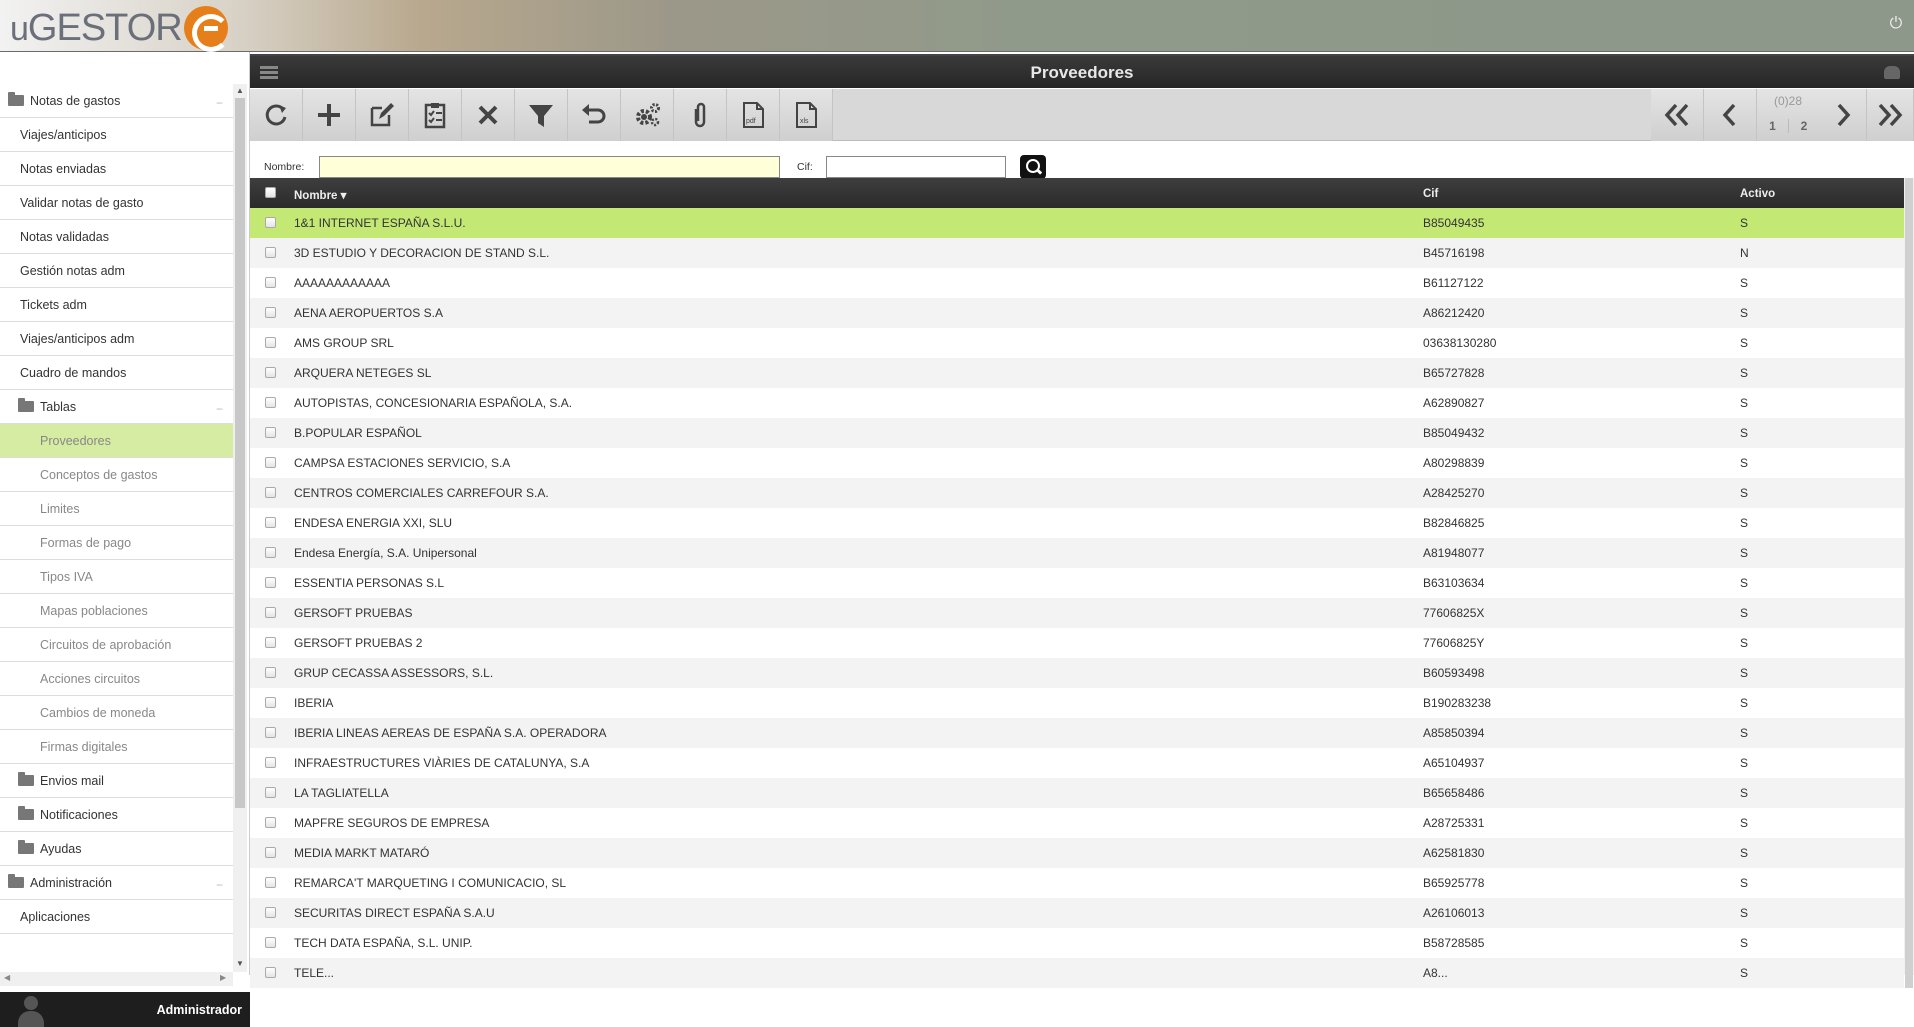  Describe the element at coordinates (116, 679) in the screenshot. I see `sidebar-item: Acciones circuitos` at that location.